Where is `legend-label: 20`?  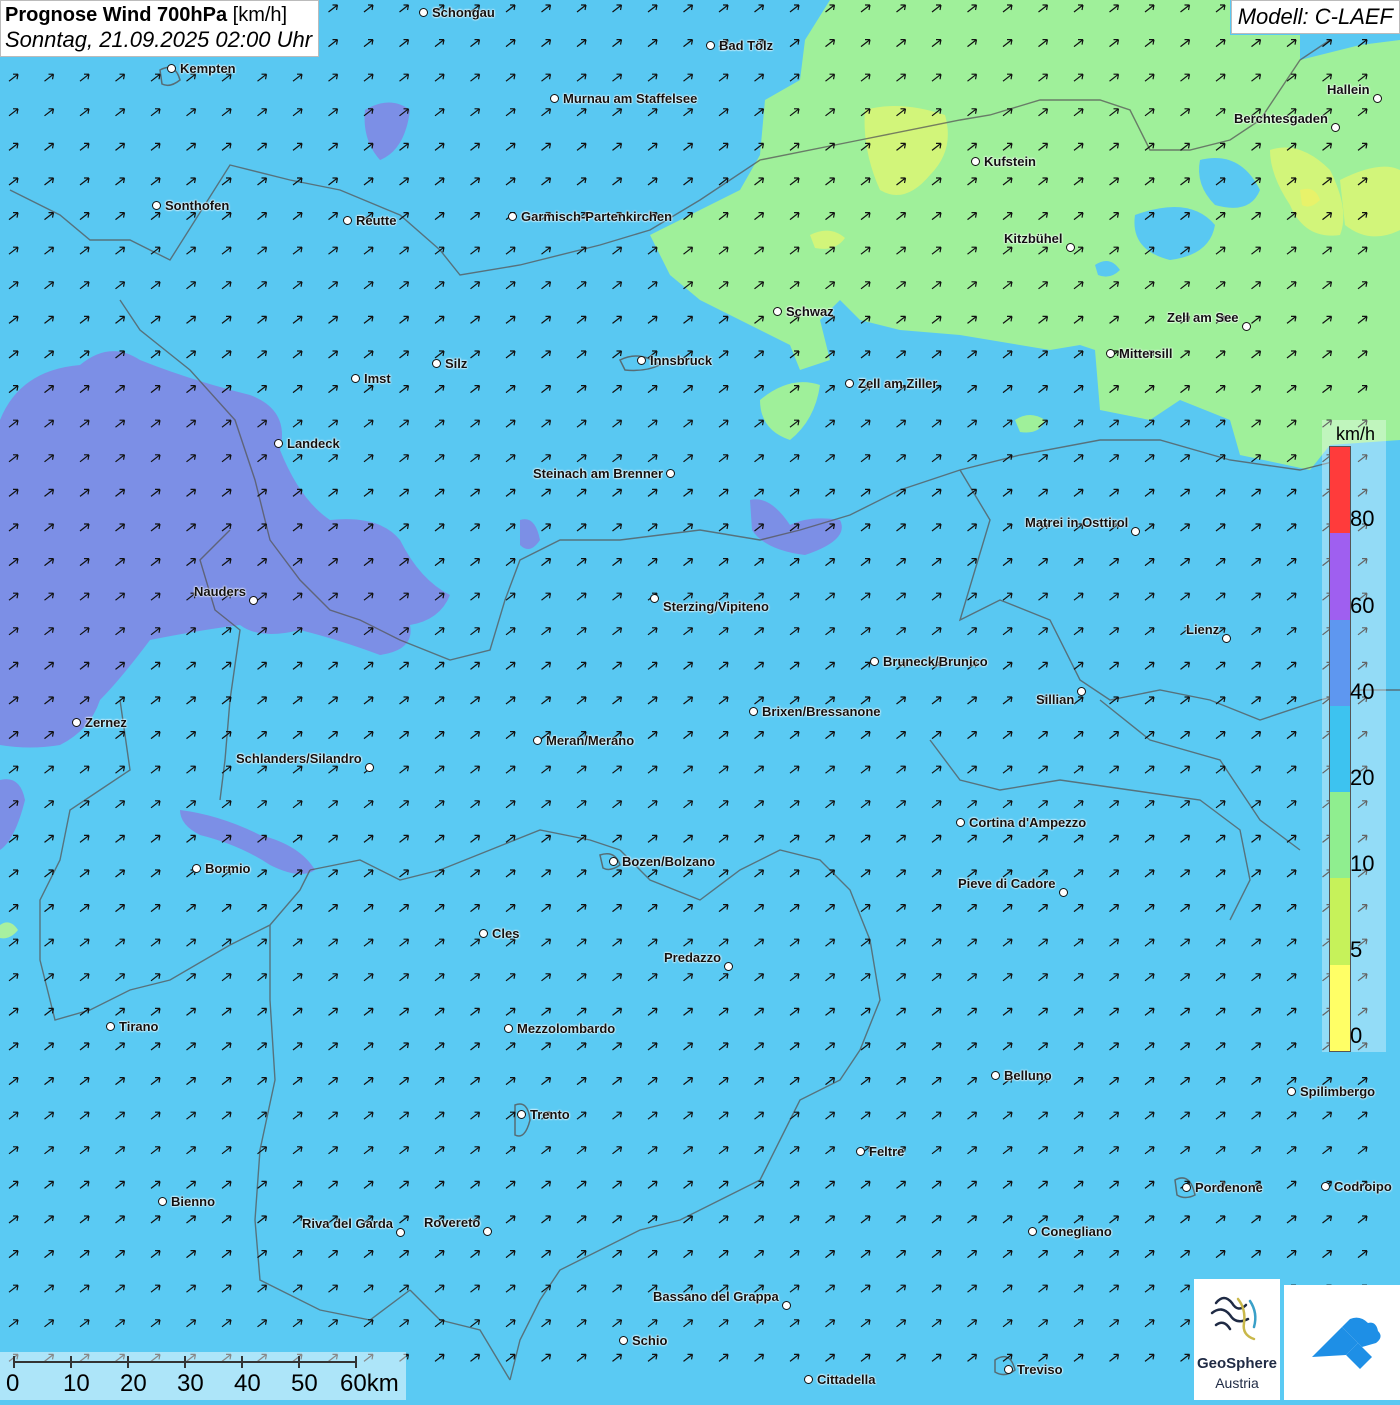 legend-label: 20 is located at coordinates (1362, 777).